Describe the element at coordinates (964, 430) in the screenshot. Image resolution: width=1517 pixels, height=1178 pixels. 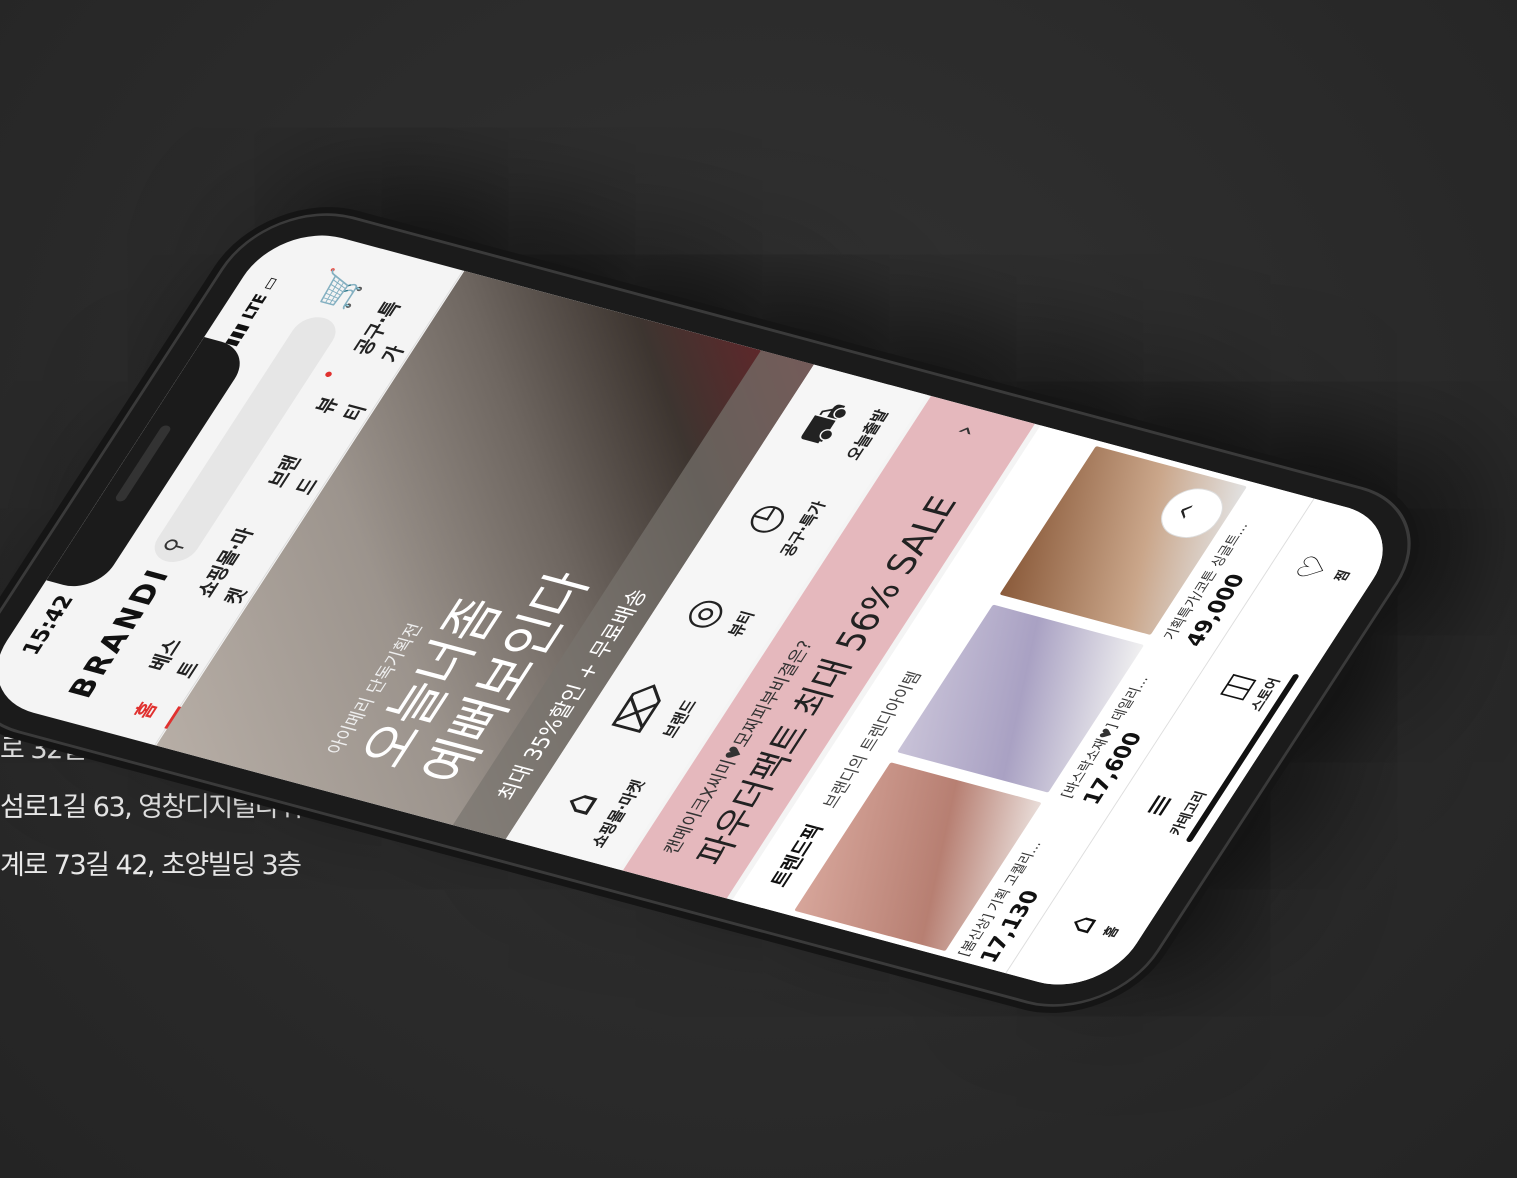
I see `chevron-right-icon: ›` at that location.